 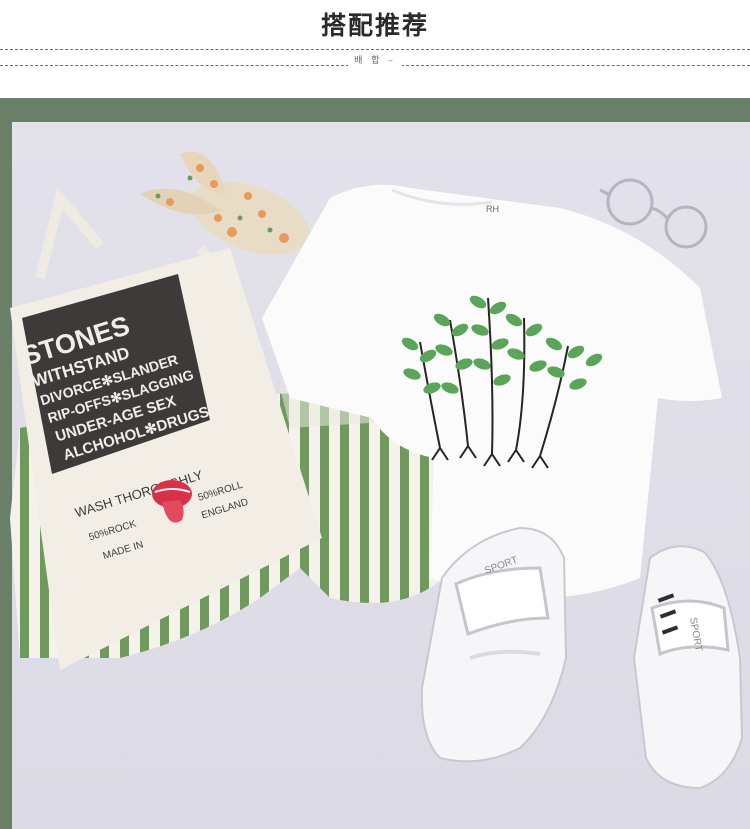 What do you see at coordinates (492, 209) in the screenshot?
I see `tshirt-label: RH` at bounding box center [492, 209].